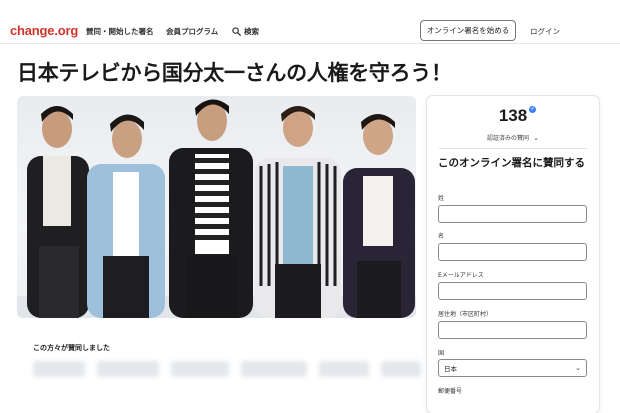  I want to click on city-field, so click(512, 330).